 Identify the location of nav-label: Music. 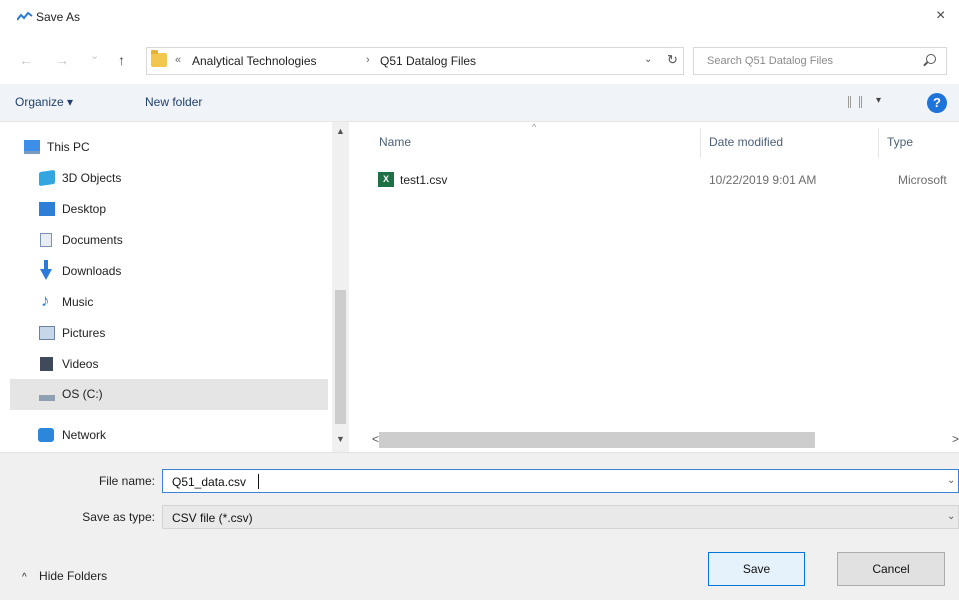
(78, 302).